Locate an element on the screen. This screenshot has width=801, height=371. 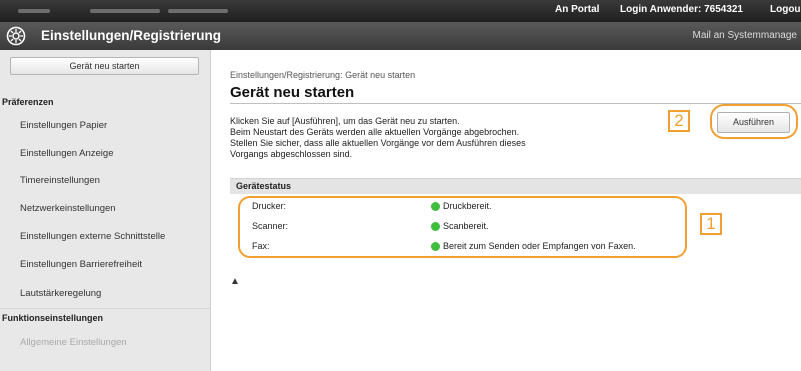
sidebar-item-paper: Einstellungen Papier is located at coordinates (63, 125).